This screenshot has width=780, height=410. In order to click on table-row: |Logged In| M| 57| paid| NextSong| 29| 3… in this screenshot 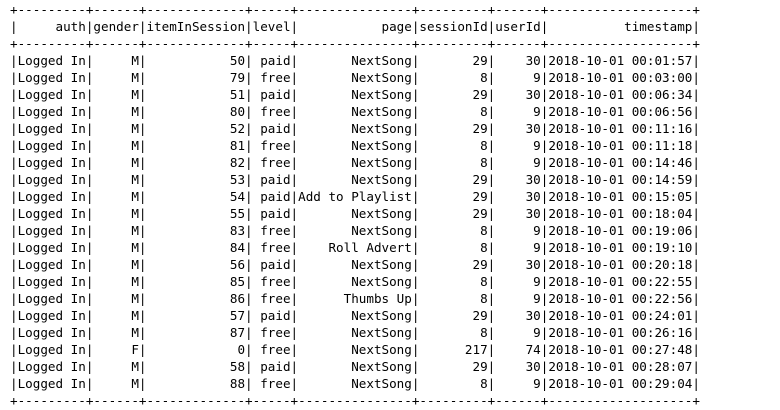, I will do `click(355, 315)`.